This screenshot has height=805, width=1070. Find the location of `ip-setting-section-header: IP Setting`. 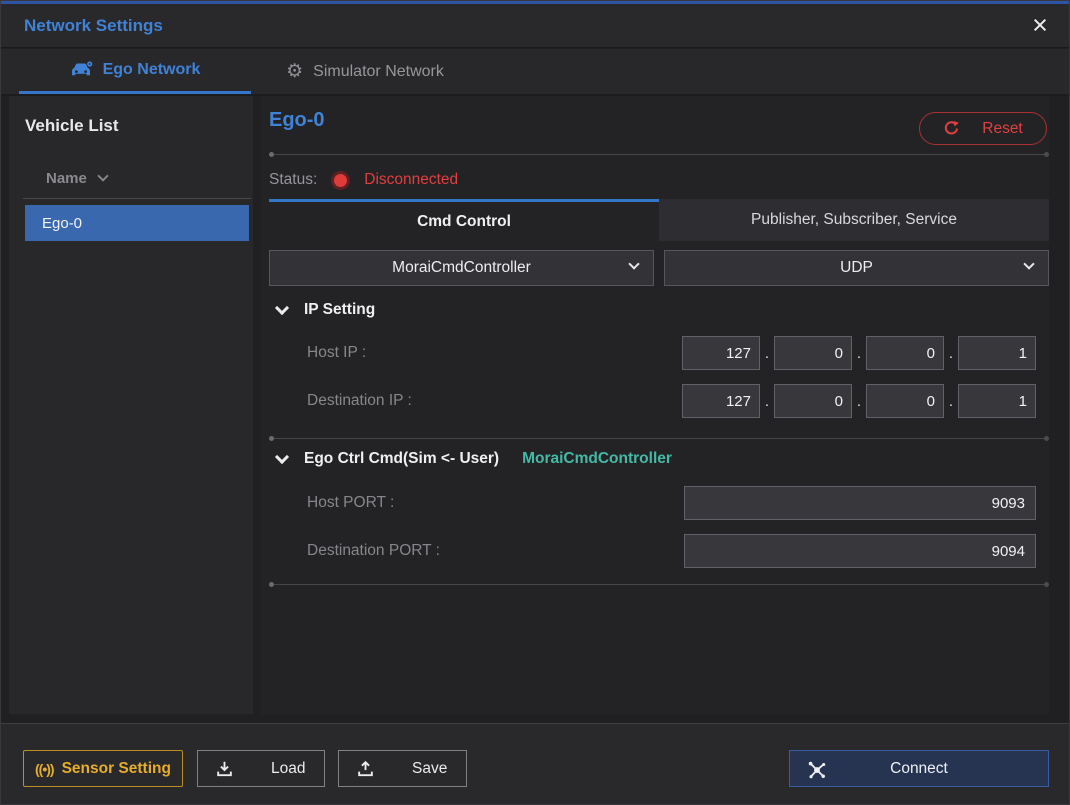

ip-setting-section-header: IP Setting is located at coordinates (325, 309).